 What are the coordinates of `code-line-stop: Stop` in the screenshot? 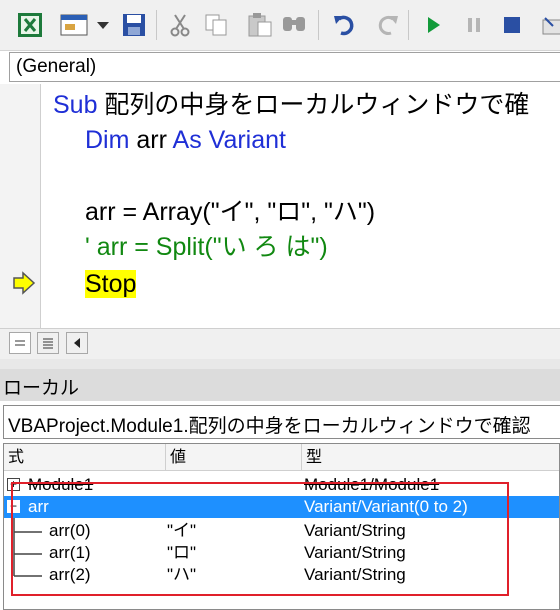 It's located at (111, 284).